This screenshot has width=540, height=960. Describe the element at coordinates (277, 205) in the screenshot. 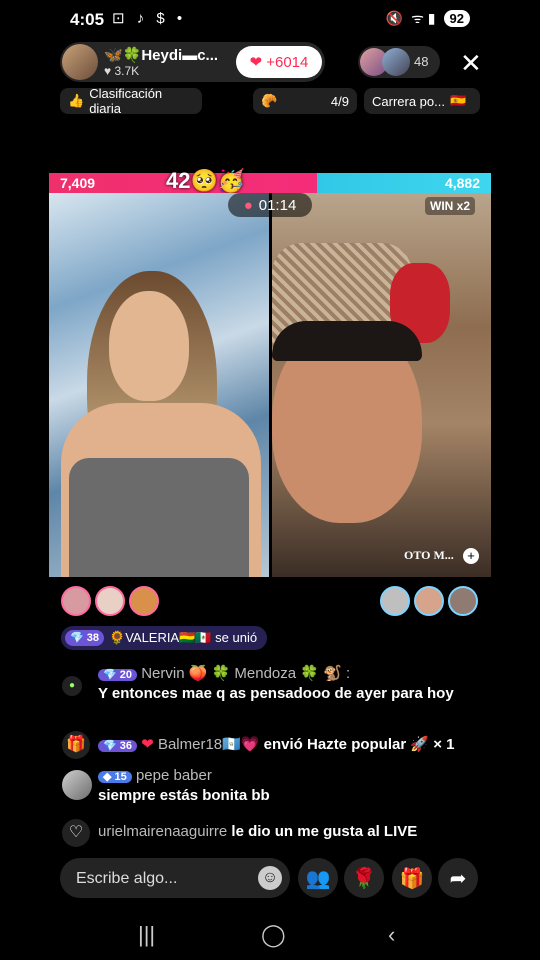

I see `timer-text: 01:14` at that location.